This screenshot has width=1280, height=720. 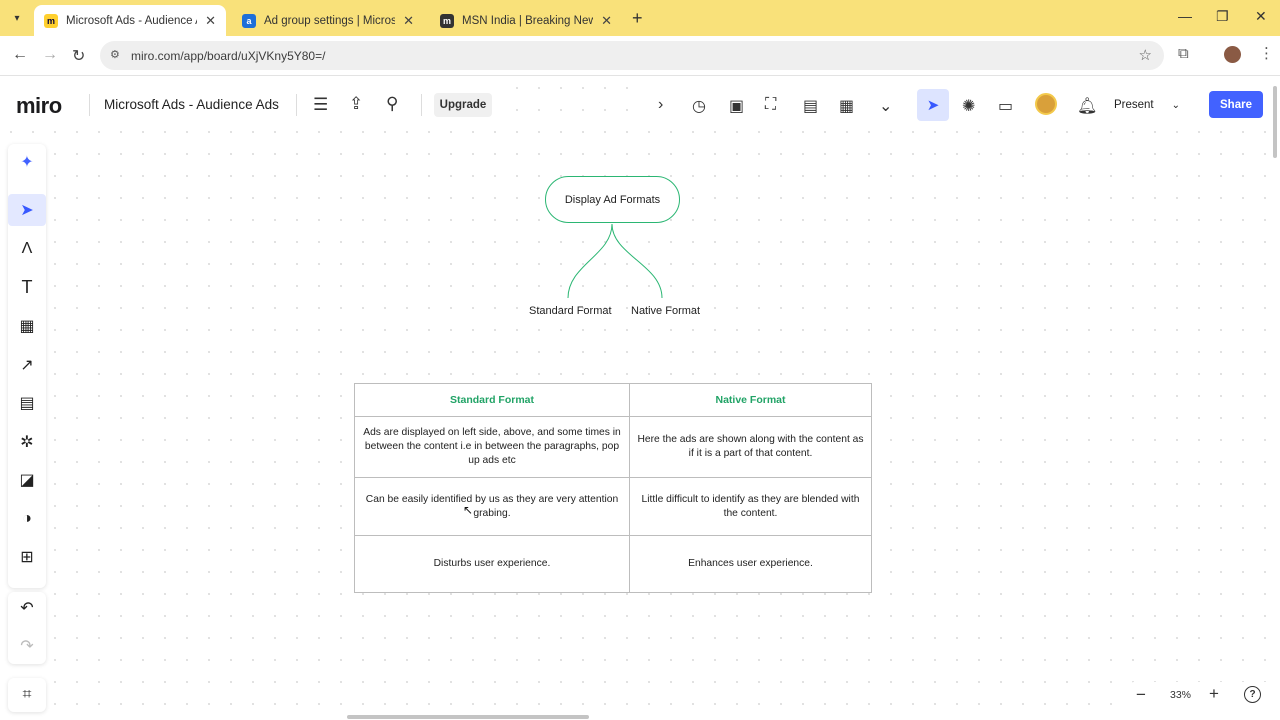 What do you see at coordinates (750, 400) in the screenshot?
I see `table-header-cell: Native Format` at bounding box center [750, 400].